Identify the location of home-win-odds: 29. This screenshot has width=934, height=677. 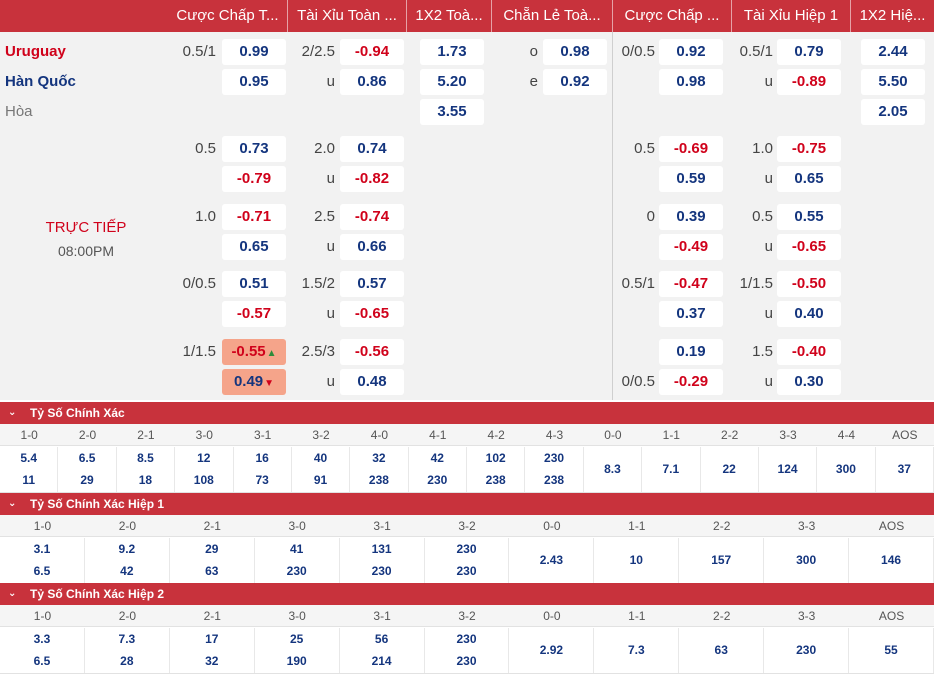
(212, 549).